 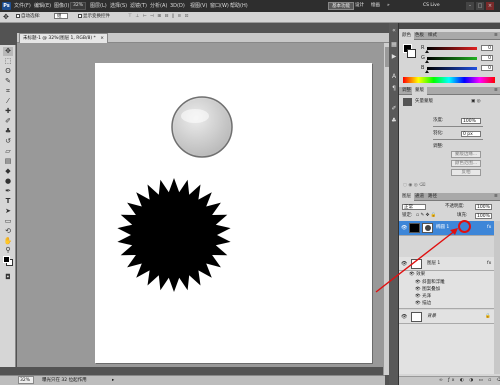 I want to click on color-ramp, so click(x=449, y=80).